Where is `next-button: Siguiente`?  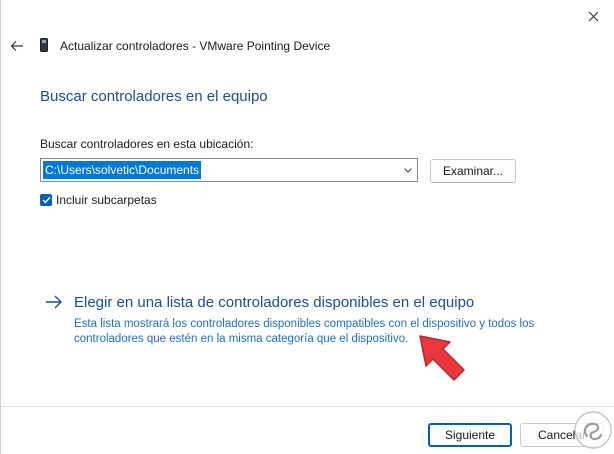
next-button: Siguiente is located at coordinates (470, 435).